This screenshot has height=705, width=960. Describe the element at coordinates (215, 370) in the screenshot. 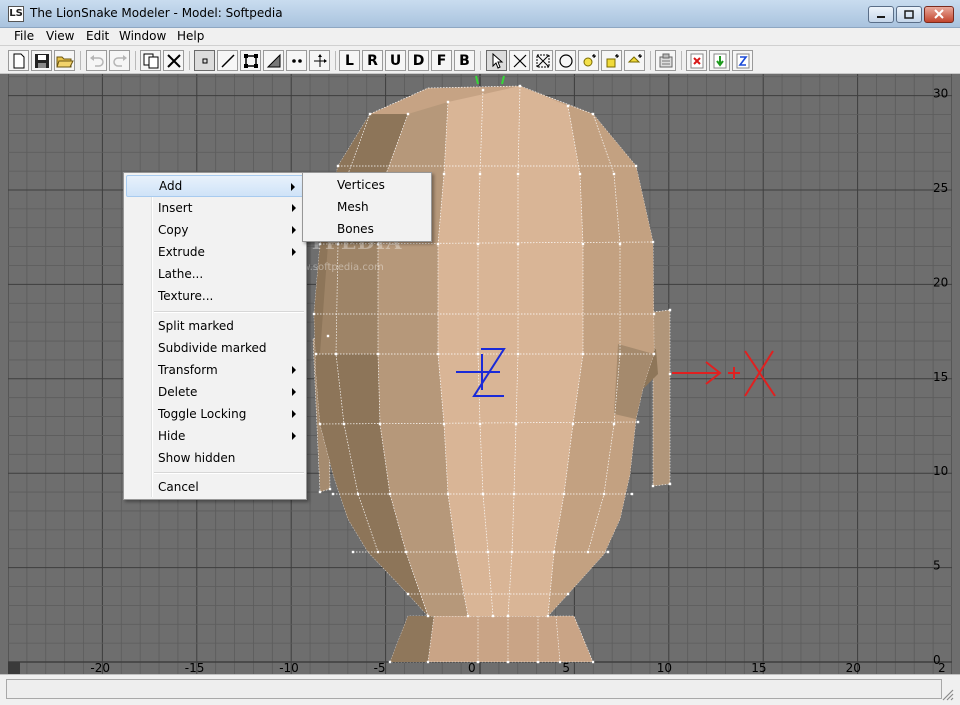

I see `ctx-item-transform: Transform` at that location.